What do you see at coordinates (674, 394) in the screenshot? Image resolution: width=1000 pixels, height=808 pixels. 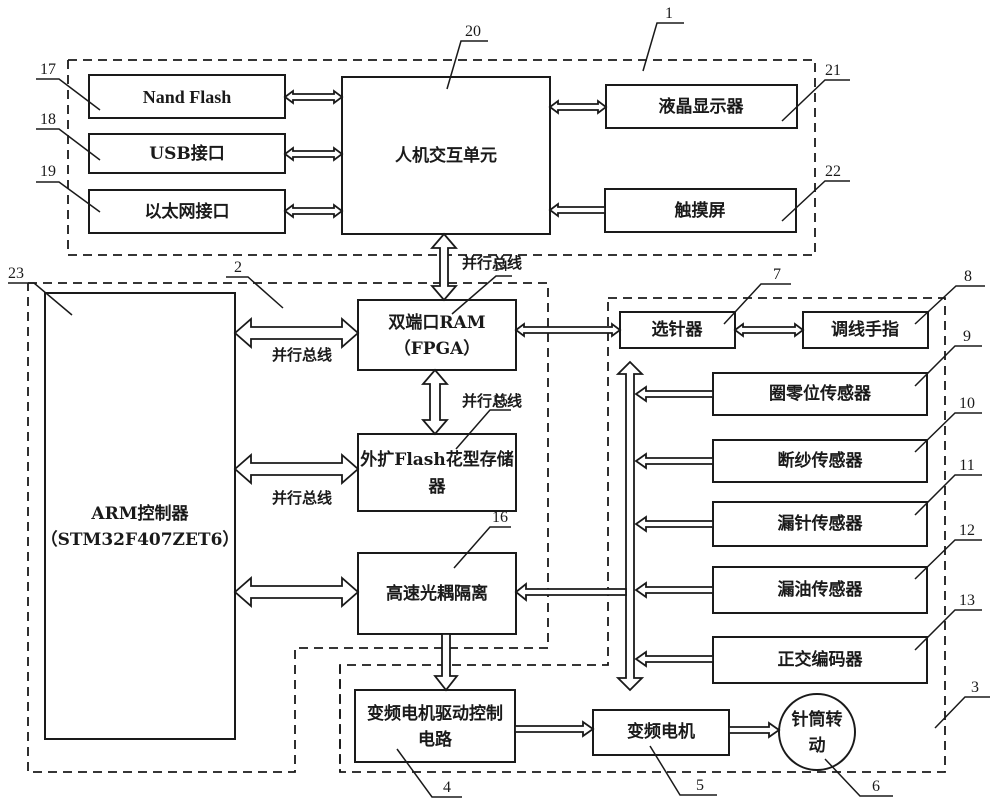 I see `arrow-zero-sensor-bus` at bounding box center [674, 394].